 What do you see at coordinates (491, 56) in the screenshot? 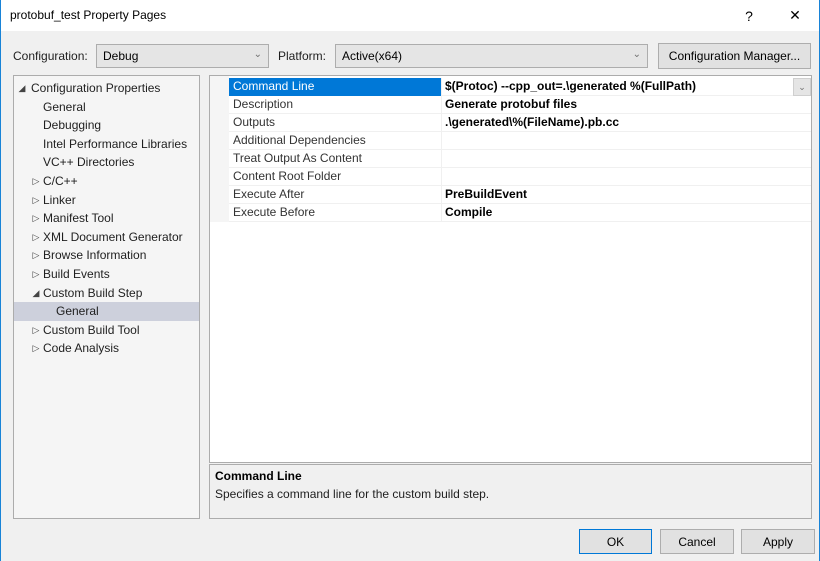
I see `platform-dropdown: Active(x64) ⌄` at bounding box center [491, 56].